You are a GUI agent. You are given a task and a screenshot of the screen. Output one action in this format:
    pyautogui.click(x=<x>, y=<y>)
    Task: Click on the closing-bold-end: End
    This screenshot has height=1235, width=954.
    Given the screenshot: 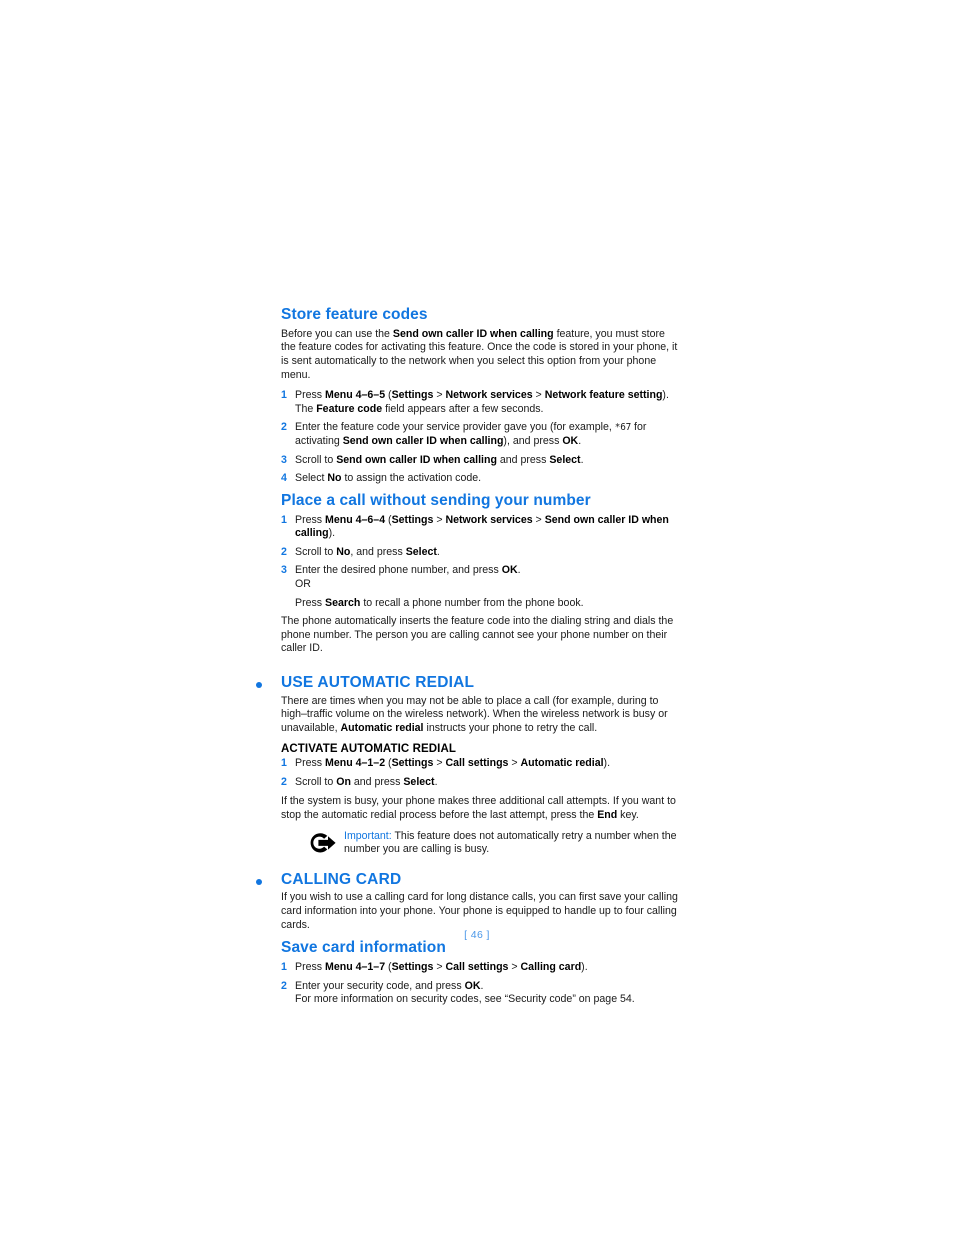 What is the action you would take?
    pyautogui.click(x=607, y=815)
    